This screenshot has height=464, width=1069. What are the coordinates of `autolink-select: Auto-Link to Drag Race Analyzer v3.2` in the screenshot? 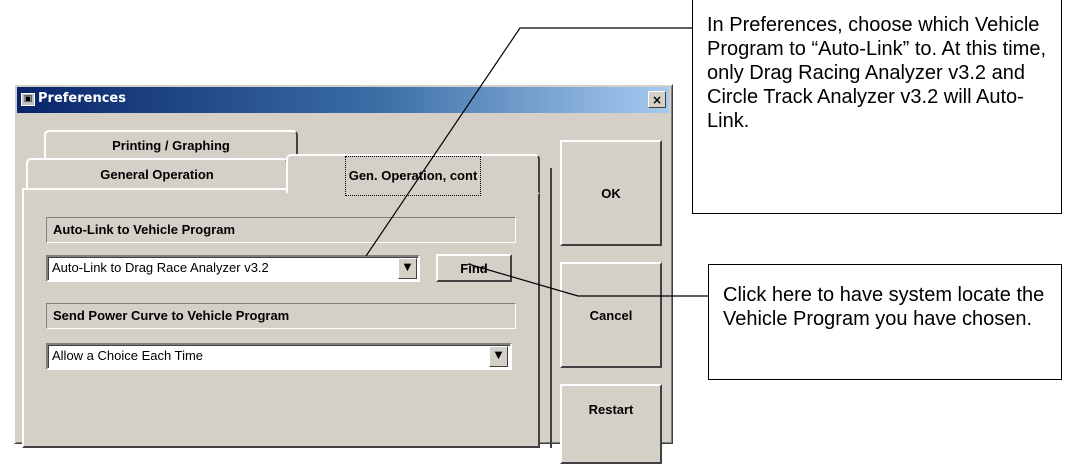 It's located at (233, 268).